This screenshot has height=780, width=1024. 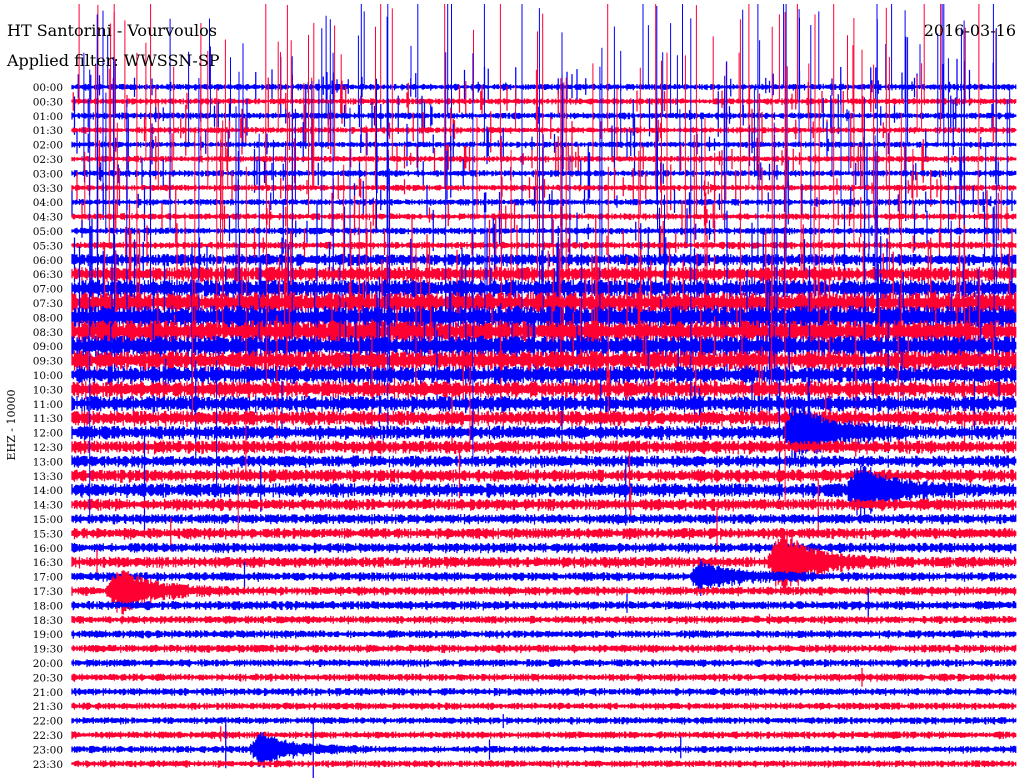 I want to click on record-date: 2016-03-16, so click(x=970, y=30).